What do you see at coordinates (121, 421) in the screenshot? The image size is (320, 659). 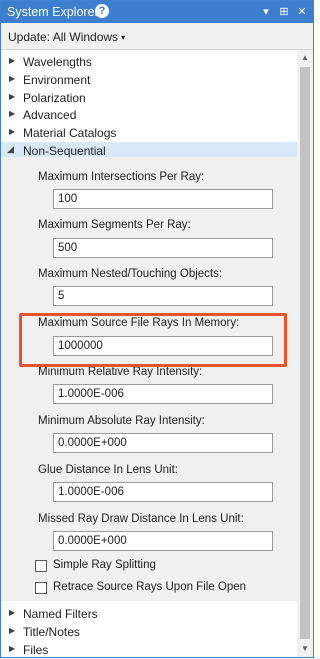 I see `field-label: Minimum Absolute Ray Intensity:` at bounding box center [121, 421].